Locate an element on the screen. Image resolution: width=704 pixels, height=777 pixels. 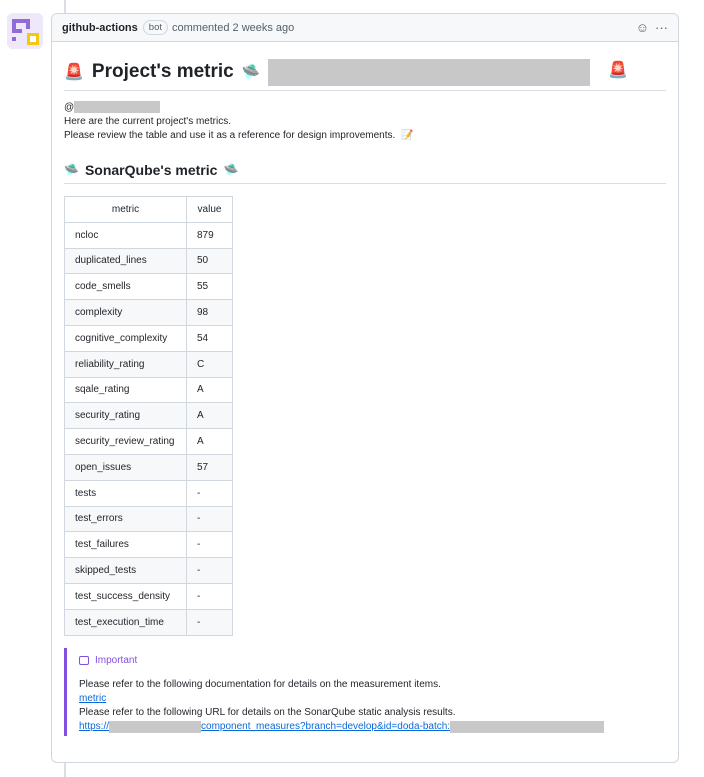
redacted-mention is located at coordinates (117, 107).